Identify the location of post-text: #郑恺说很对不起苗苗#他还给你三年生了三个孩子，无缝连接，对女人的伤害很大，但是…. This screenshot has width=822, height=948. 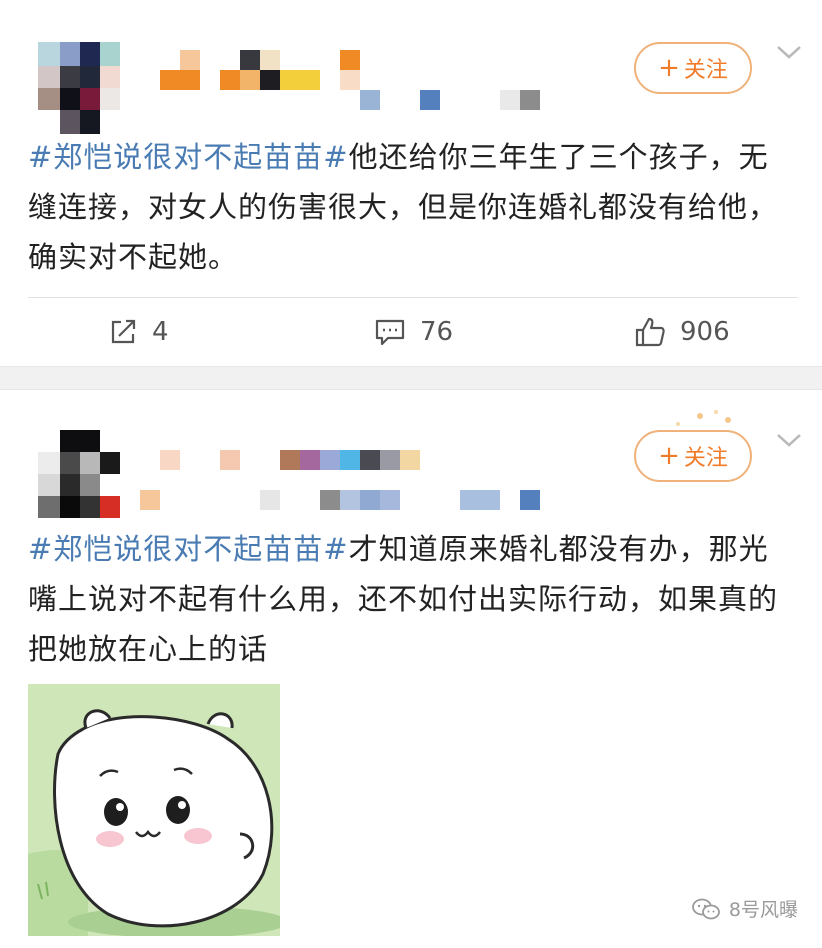
(412, 207).